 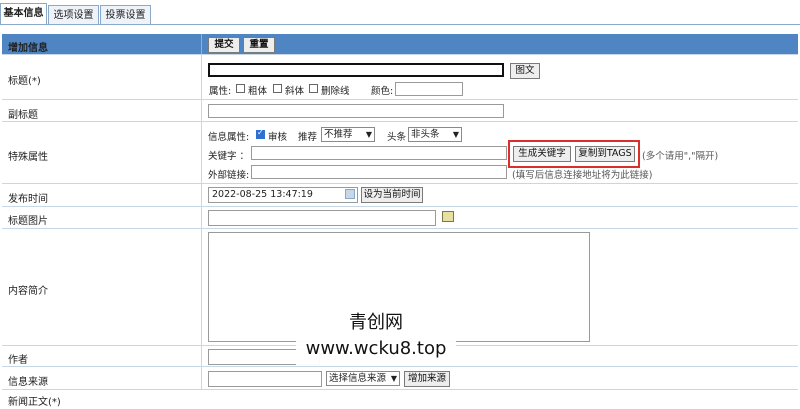 I want to click on attr-label: 属性:, so click(x=220, y=91).